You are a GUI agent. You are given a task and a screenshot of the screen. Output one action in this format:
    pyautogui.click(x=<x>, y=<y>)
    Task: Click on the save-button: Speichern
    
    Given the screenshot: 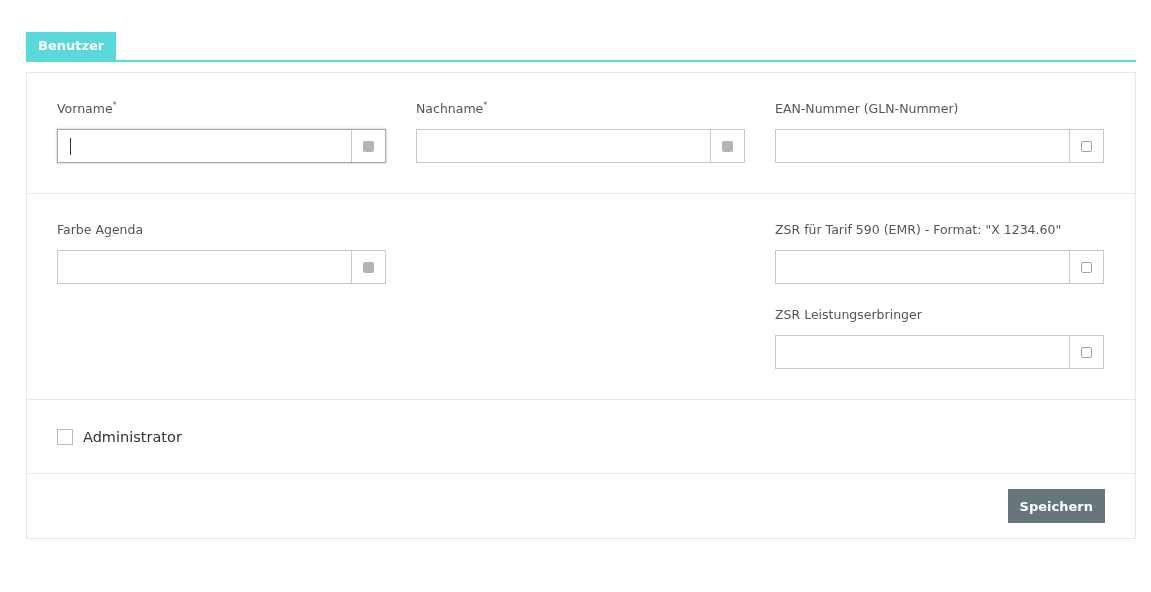 What is the action you would take?
    pyautogui.click(x=1056, y=506)
    